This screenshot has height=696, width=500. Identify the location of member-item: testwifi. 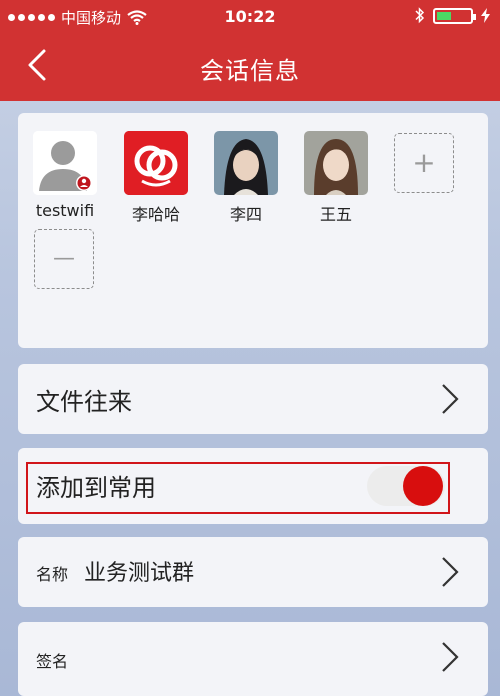
(65, 175).